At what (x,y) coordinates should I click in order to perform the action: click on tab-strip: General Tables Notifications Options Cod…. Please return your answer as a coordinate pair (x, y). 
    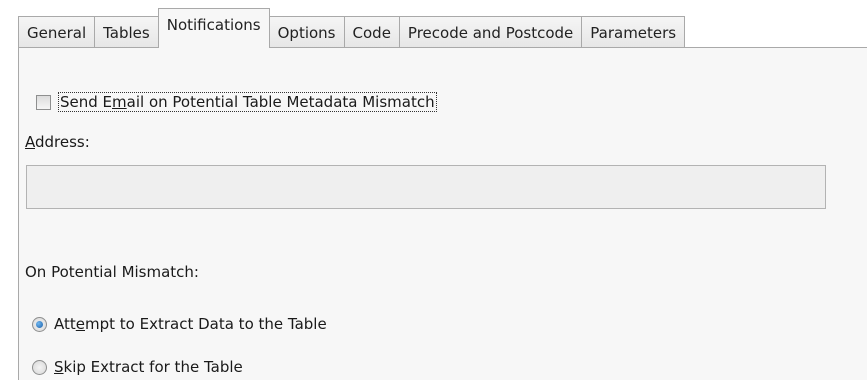
    Looking at the image, I should click on (352, 24).